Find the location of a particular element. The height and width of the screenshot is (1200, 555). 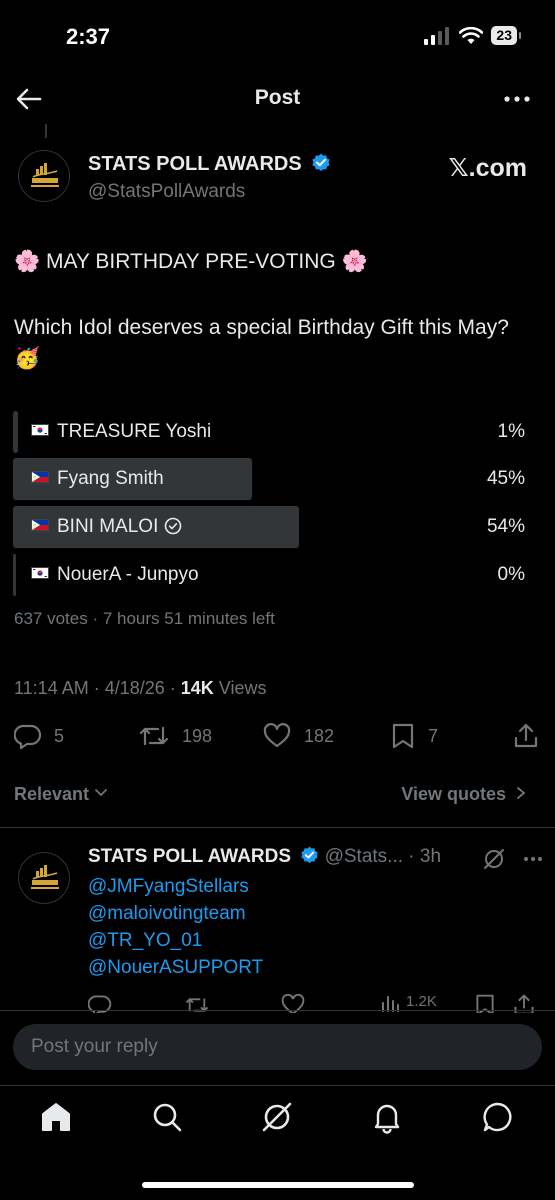

post-headline: 🌸 MAY BIRTHDAY PRE-VOTING 🌸 is located at coordinates (191, 261).